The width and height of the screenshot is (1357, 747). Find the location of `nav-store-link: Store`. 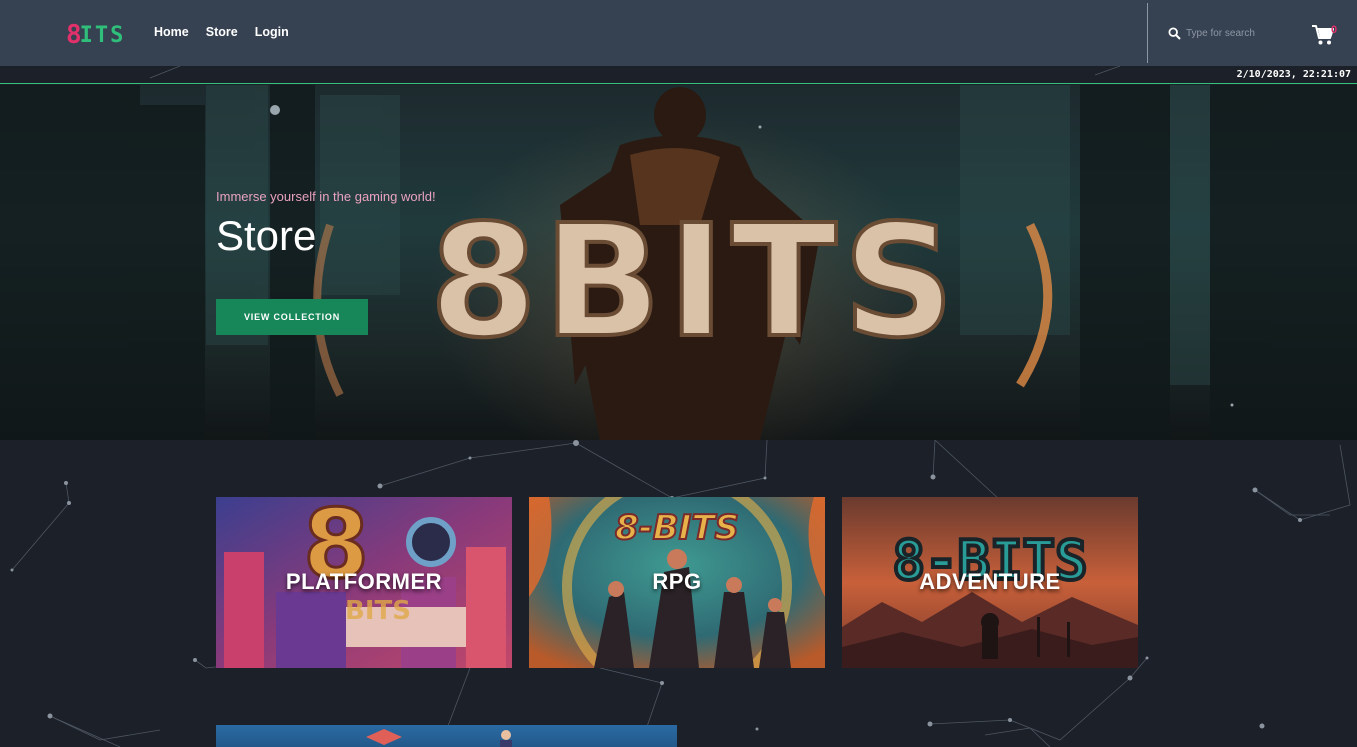

nav-store-link: Store is located at coordinates (222, 32).